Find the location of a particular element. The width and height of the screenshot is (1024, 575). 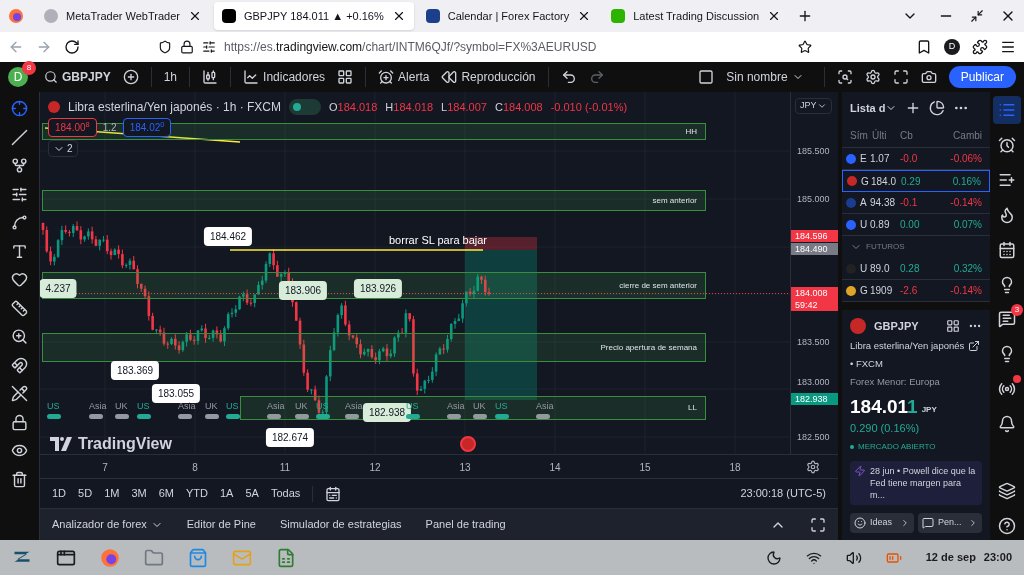

spreadsheet-icon is located at coordinates (286, 557).